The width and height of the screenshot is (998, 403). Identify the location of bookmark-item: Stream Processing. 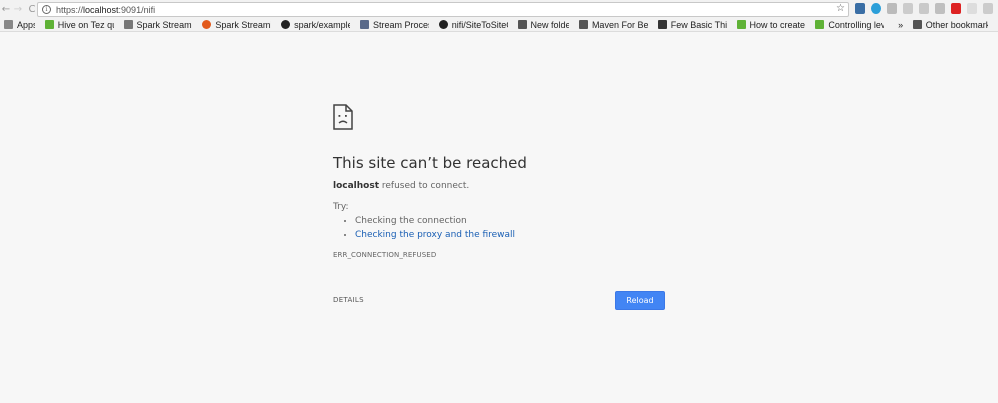
(394, 24).